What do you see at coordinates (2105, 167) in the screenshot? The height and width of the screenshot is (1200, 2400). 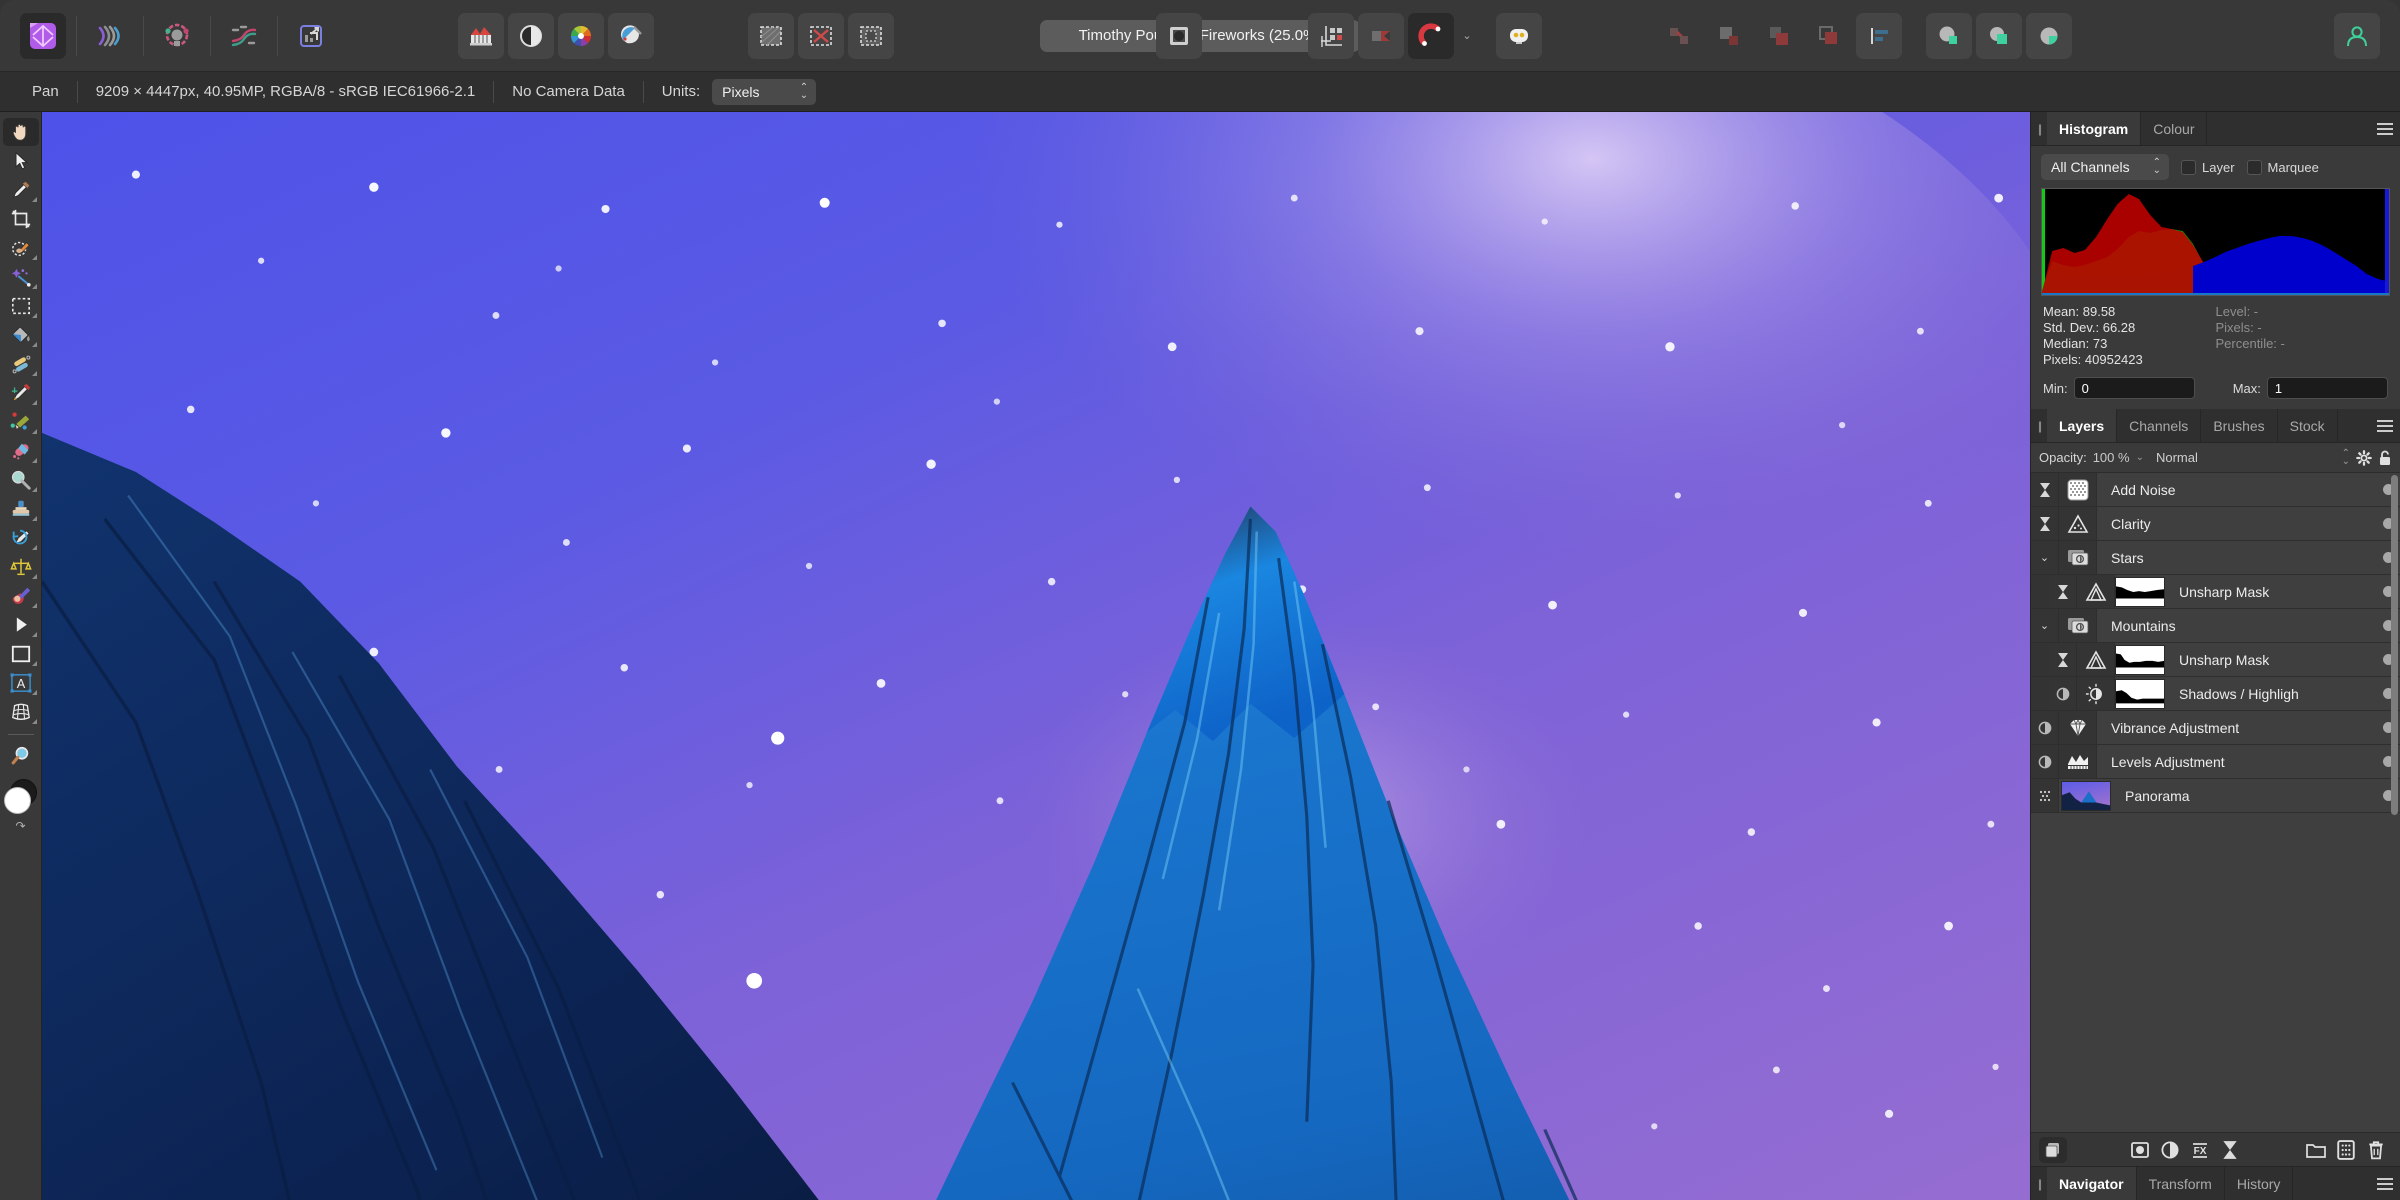 I see `channel-select: All Channels ⌃ ⌄` at bounding box center [2105, 167].